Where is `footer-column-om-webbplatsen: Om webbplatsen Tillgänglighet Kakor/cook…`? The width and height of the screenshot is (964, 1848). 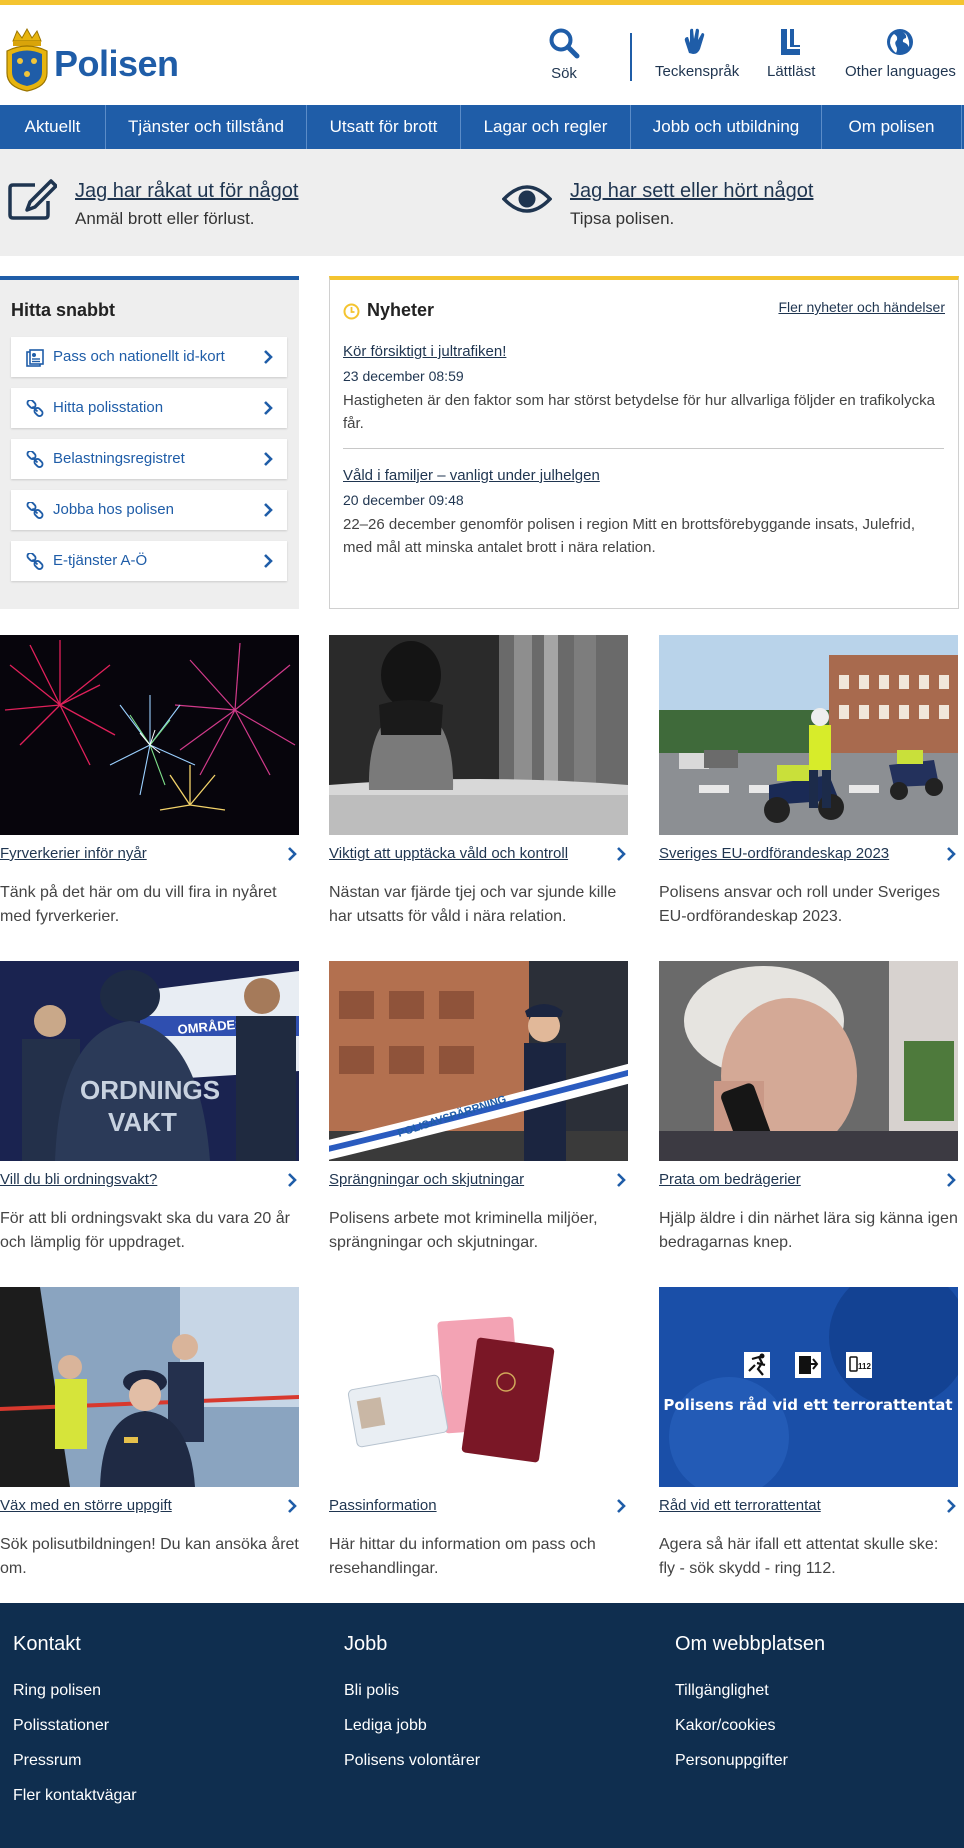 footer-column-om-webbplatsen: Om webbplatsen Tillgänglighet Kakor/cook… is located at coordinates (750, 1710).